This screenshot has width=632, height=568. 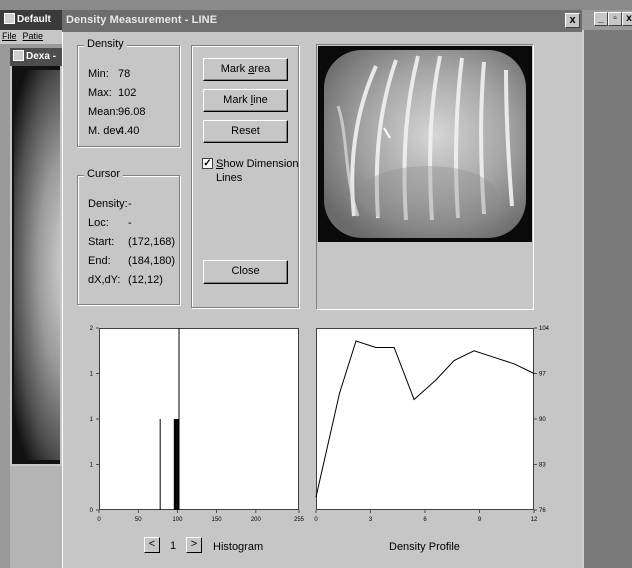 I want to click on background-app-titlebar: Default, so click(x=35, y=20).